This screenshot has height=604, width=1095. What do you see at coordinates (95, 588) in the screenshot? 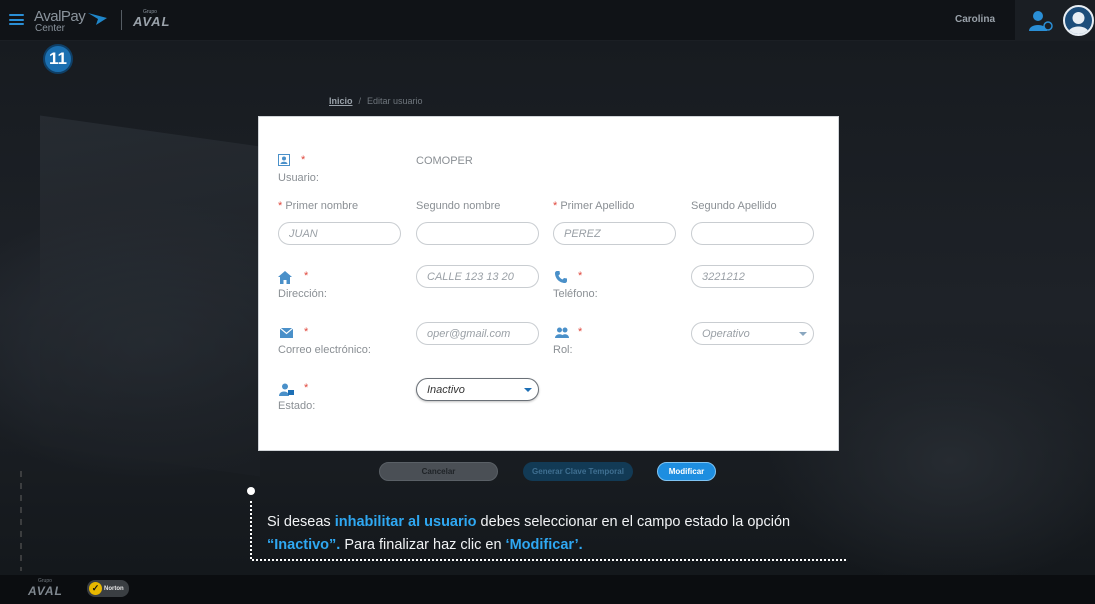
I see `checkmark-icon: ✓` at bounding box center [95, 588].